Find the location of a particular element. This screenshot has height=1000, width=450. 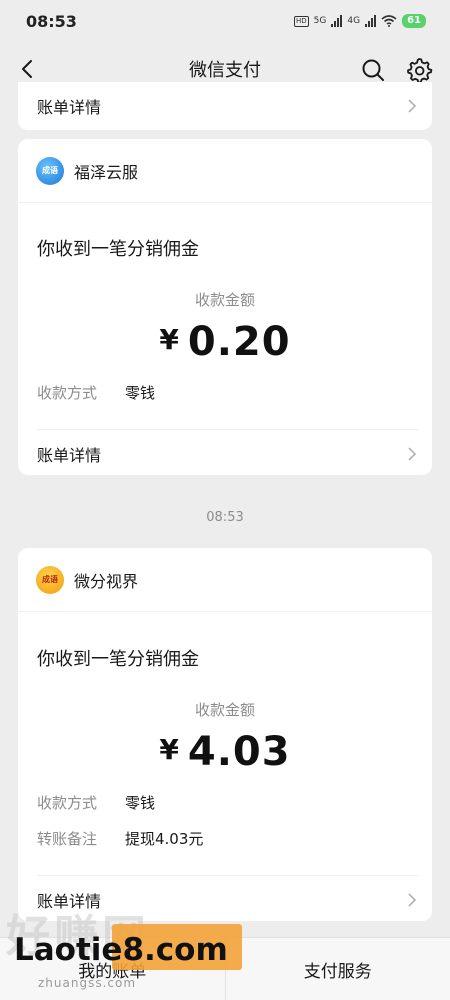

field-row: 转账备注 提现4.03元 is located at coordinates (120, 838).